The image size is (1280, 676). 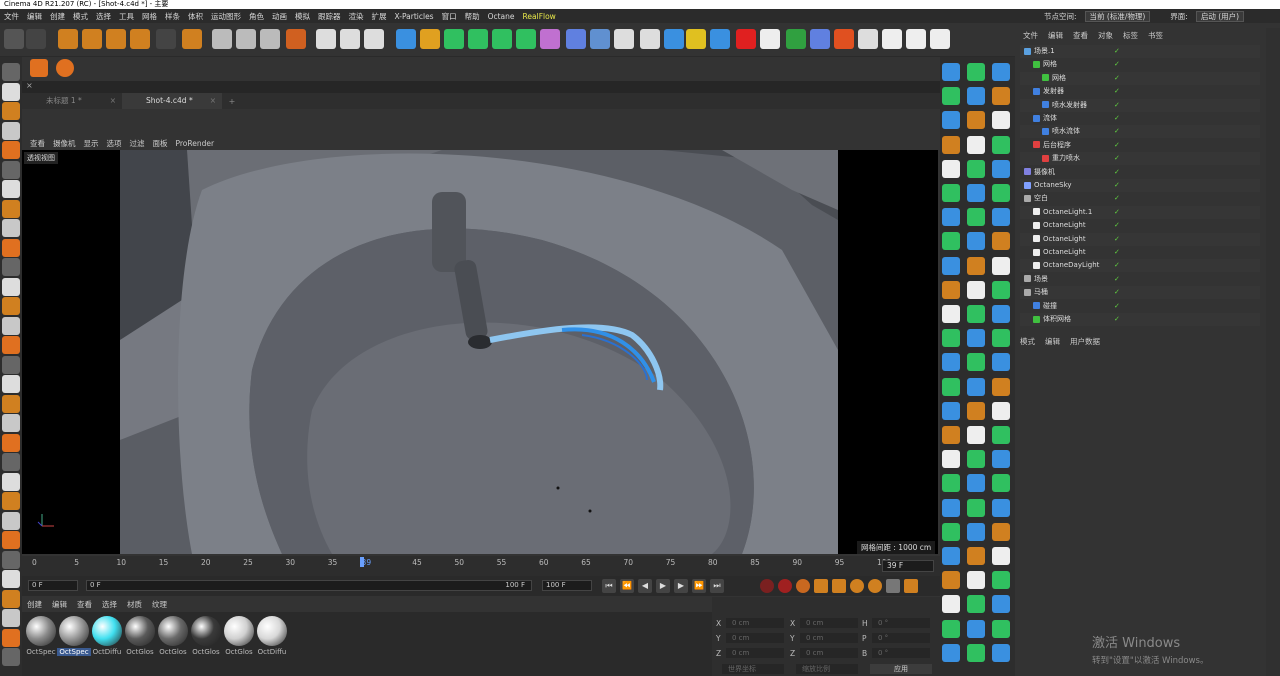 I want to click on live-viewer-icon, so click(x=746, y=39).